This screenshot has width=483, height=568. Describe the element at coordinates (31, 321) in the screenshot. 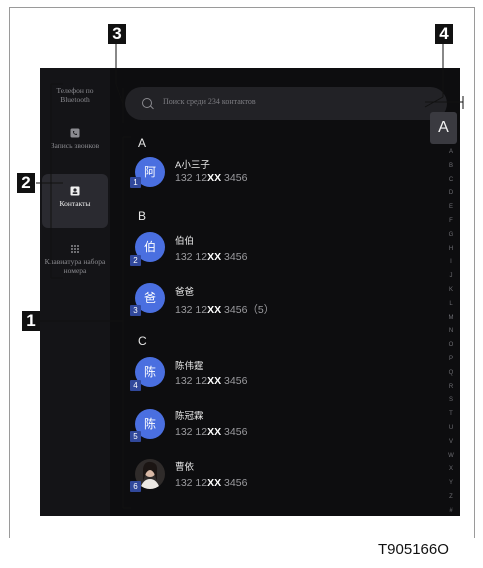

I see `callout-1: 1` at that location.